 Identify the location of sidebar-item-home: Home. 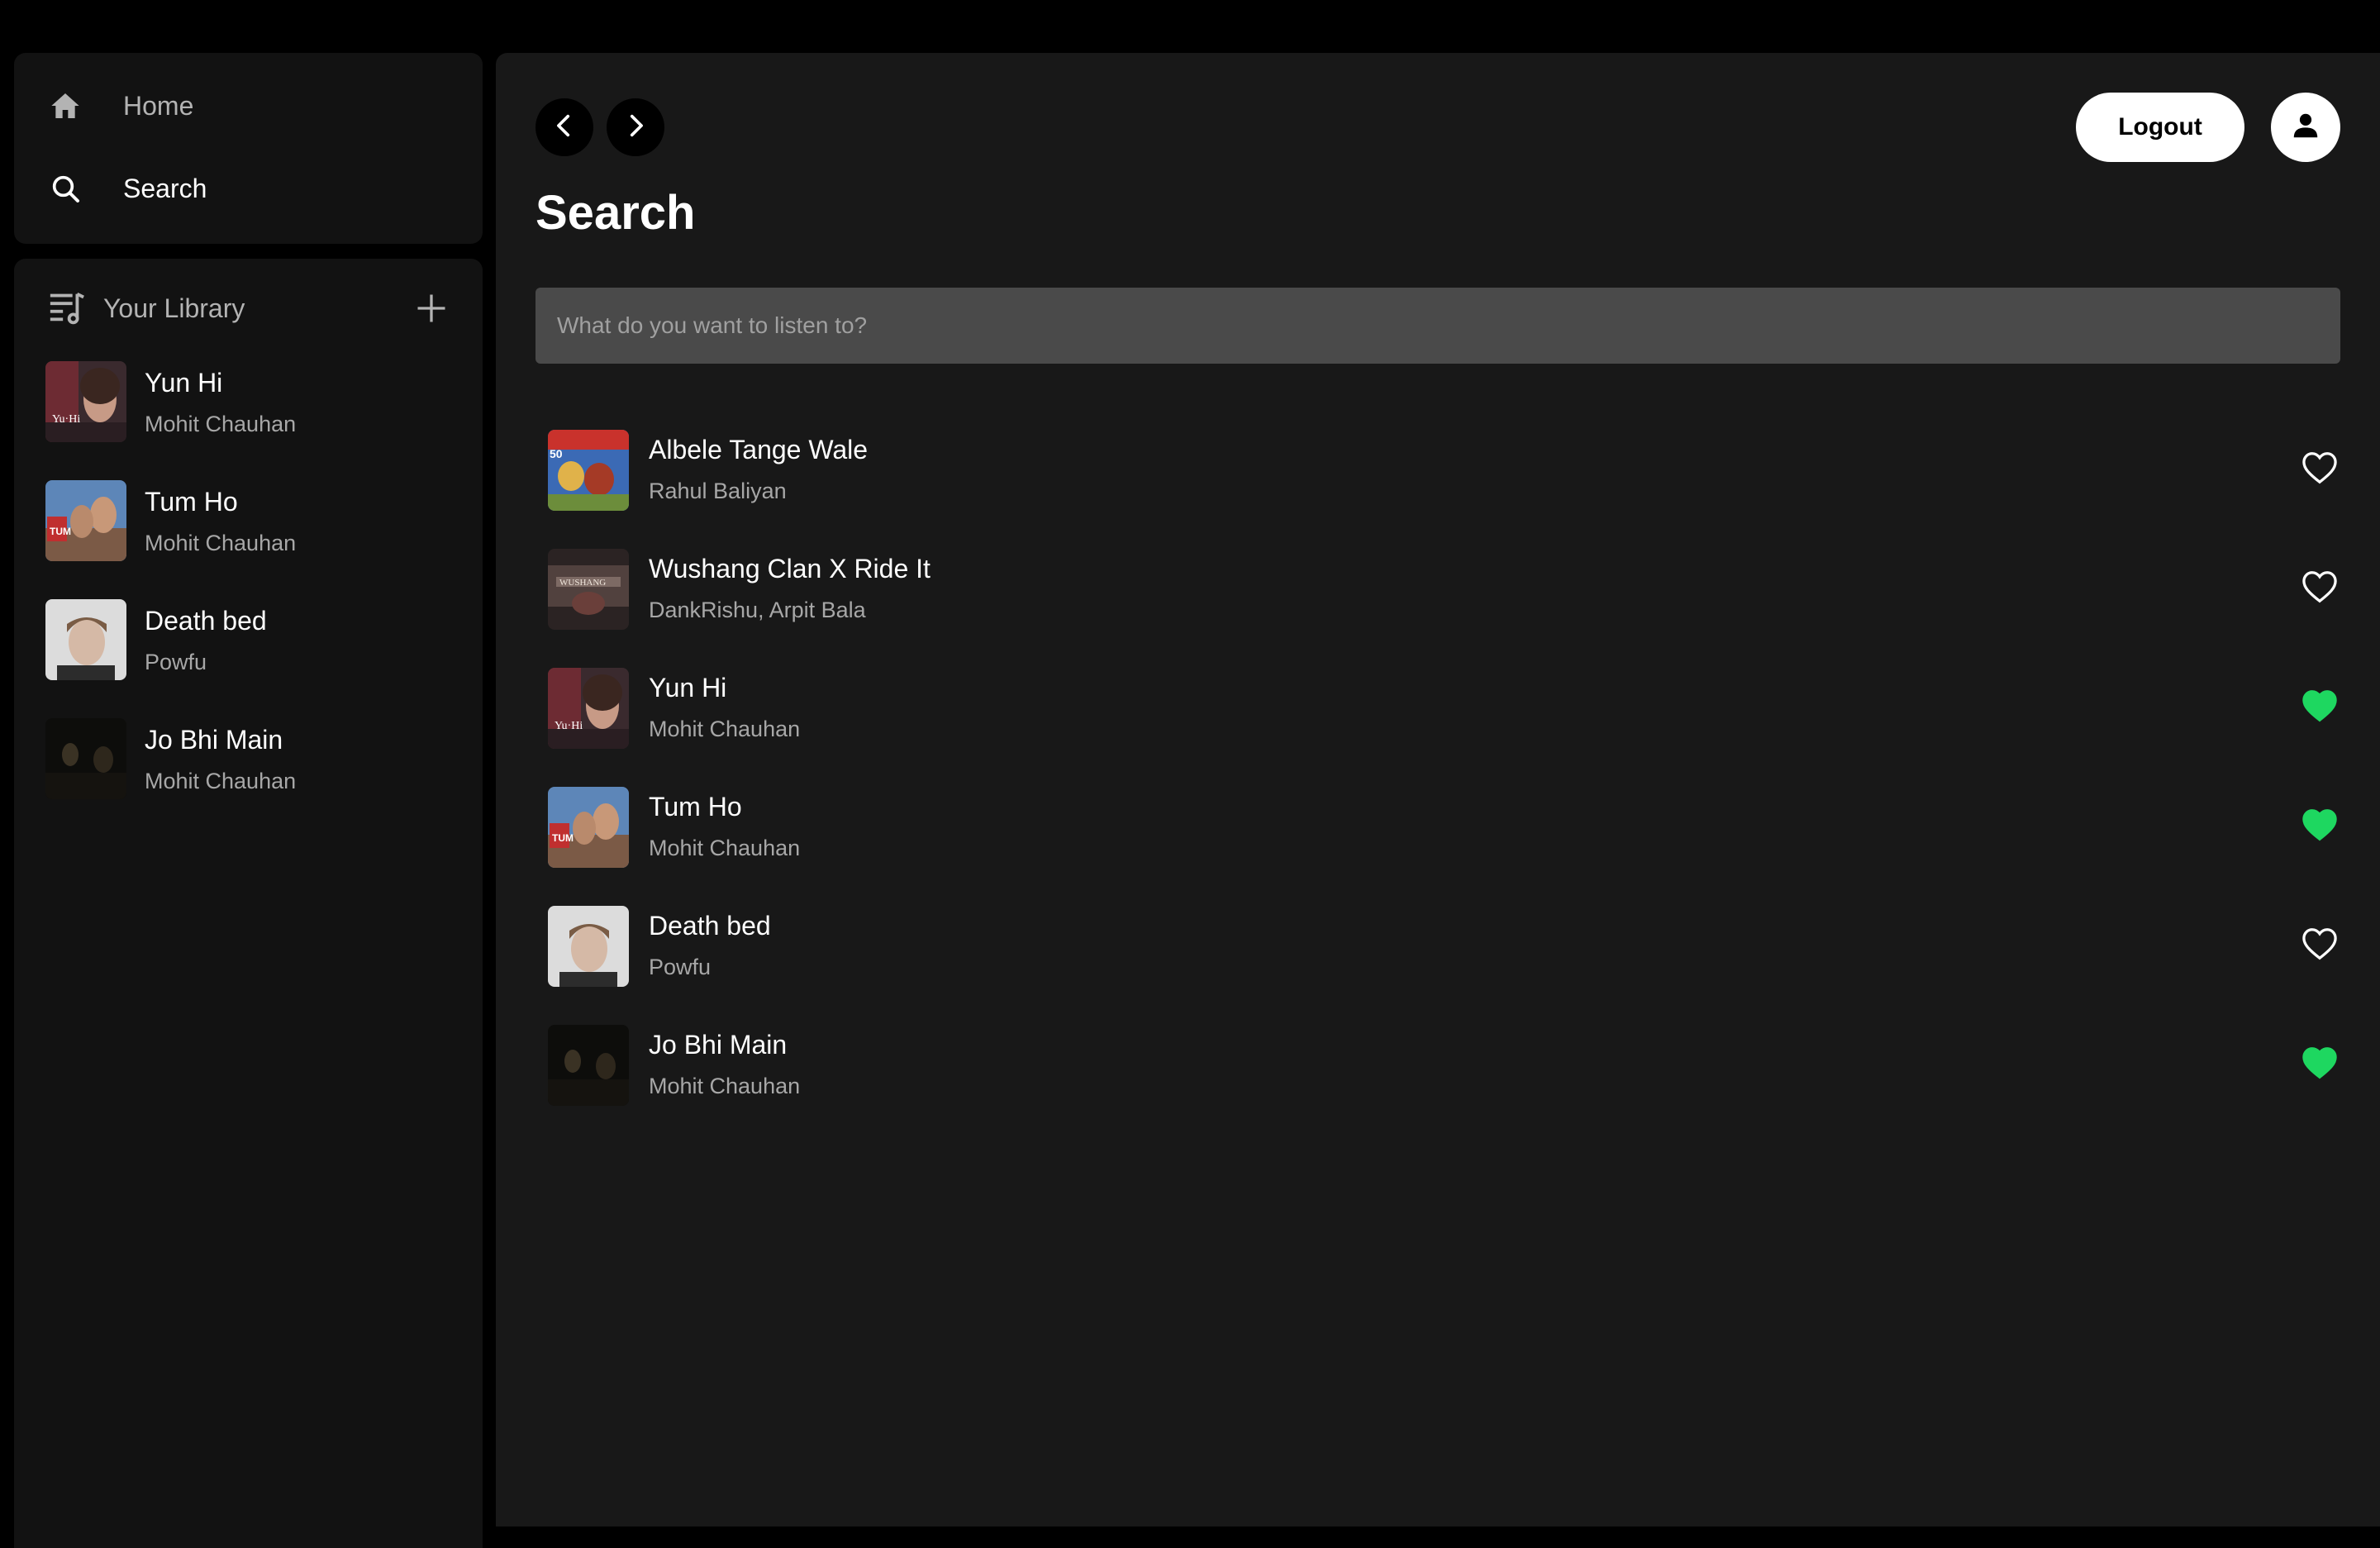
(255, 106).